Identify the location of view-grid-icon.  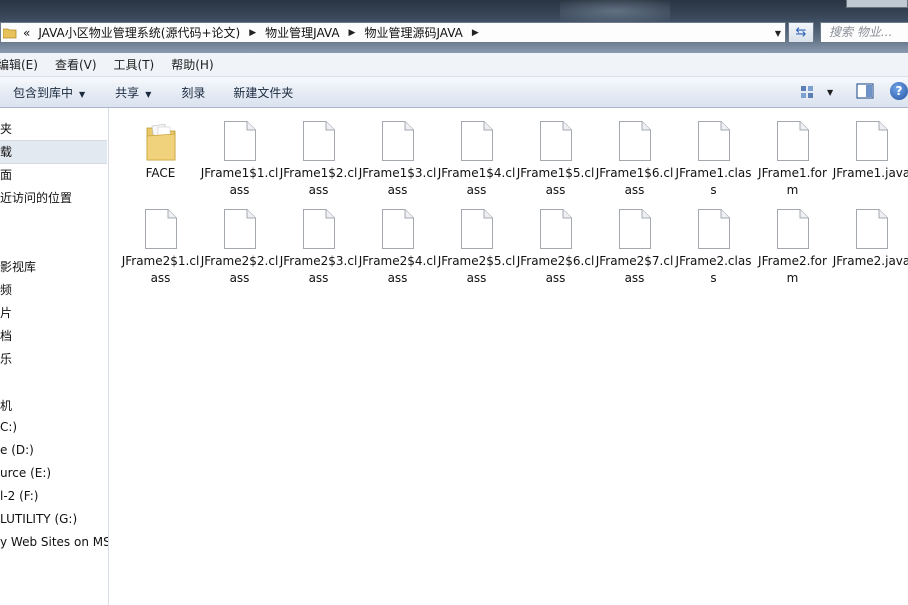
(807, 92).